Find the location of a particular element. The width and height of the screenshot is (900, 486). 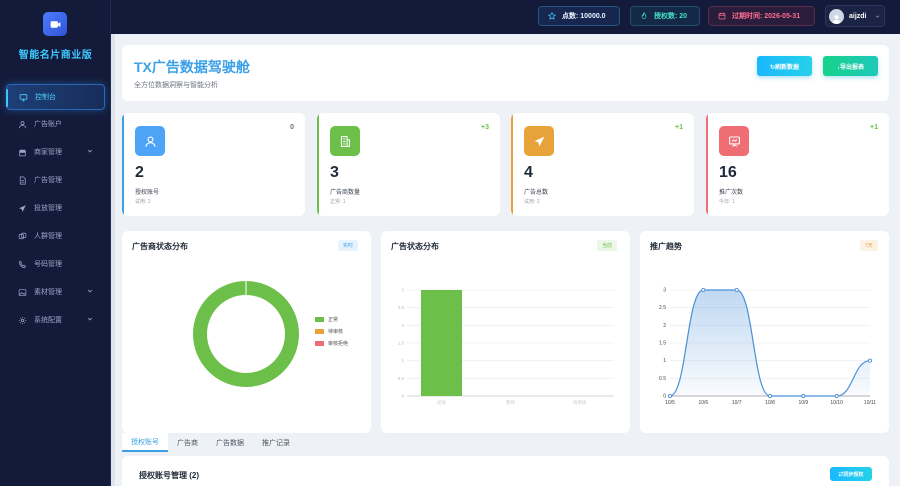

building-icon is located at coordinates (345, 141).